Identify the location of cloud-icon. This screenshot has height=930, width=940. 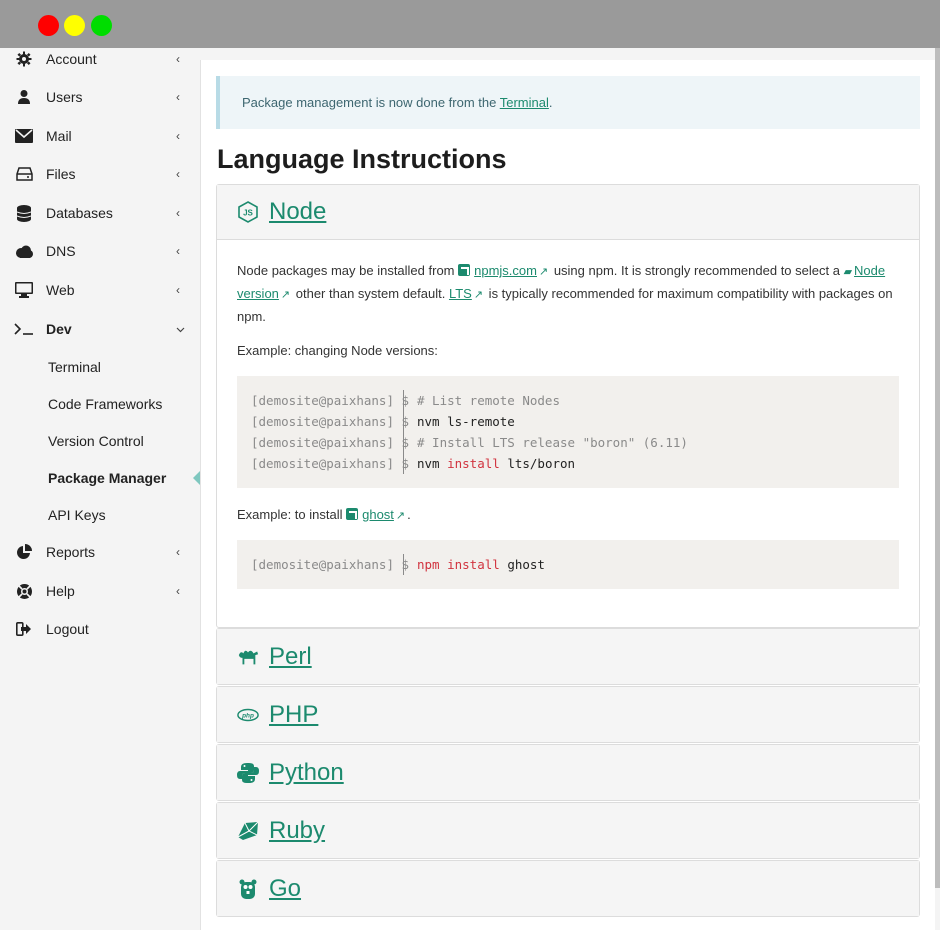
(24, 251).